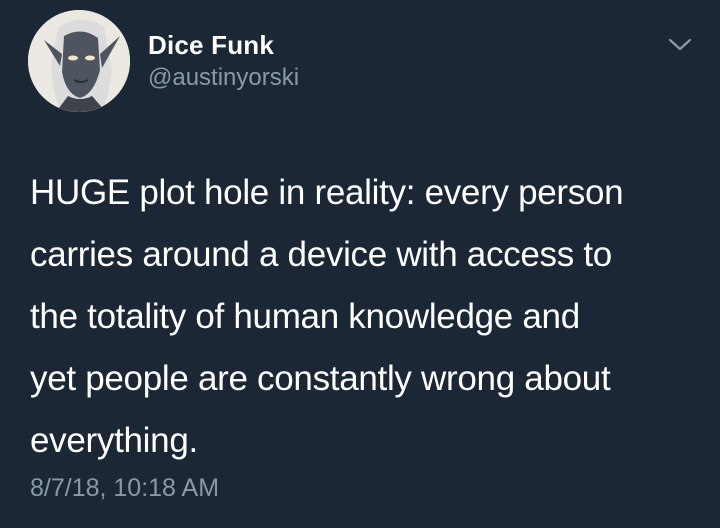 The image size is (720, 528). What do you see at coordinates (211, 45) in the screenshot?
I see `author-display-name: Dice Funk` at bounding box center [211, 45].